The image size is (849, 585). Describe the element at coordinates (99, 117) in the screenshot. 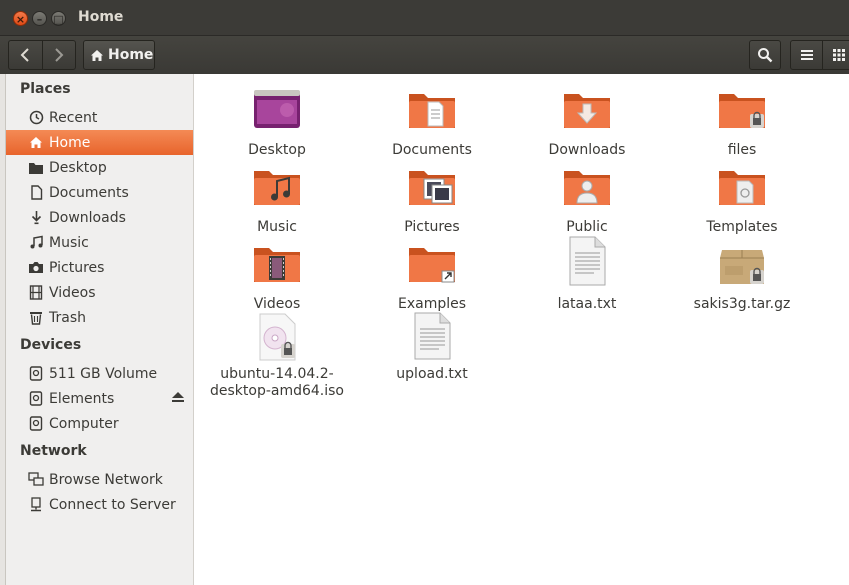

I see `sidebar-item-recent: Recent` at that location.